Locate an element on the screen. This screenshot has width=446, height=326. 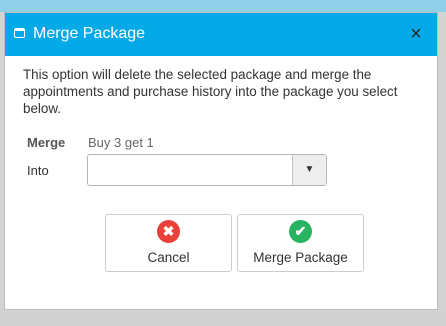
window-icon is located at coordinates (19, 33).